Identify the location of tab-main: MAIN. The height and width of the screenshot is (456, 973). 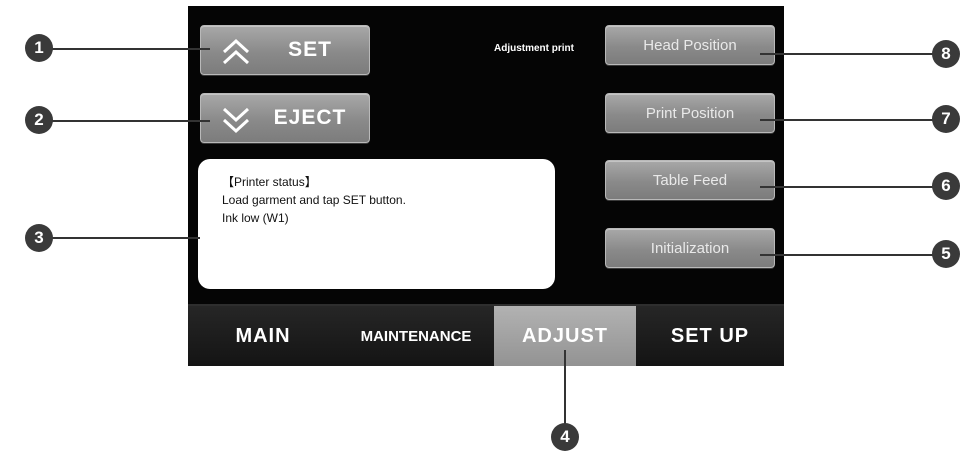
(263, 336).